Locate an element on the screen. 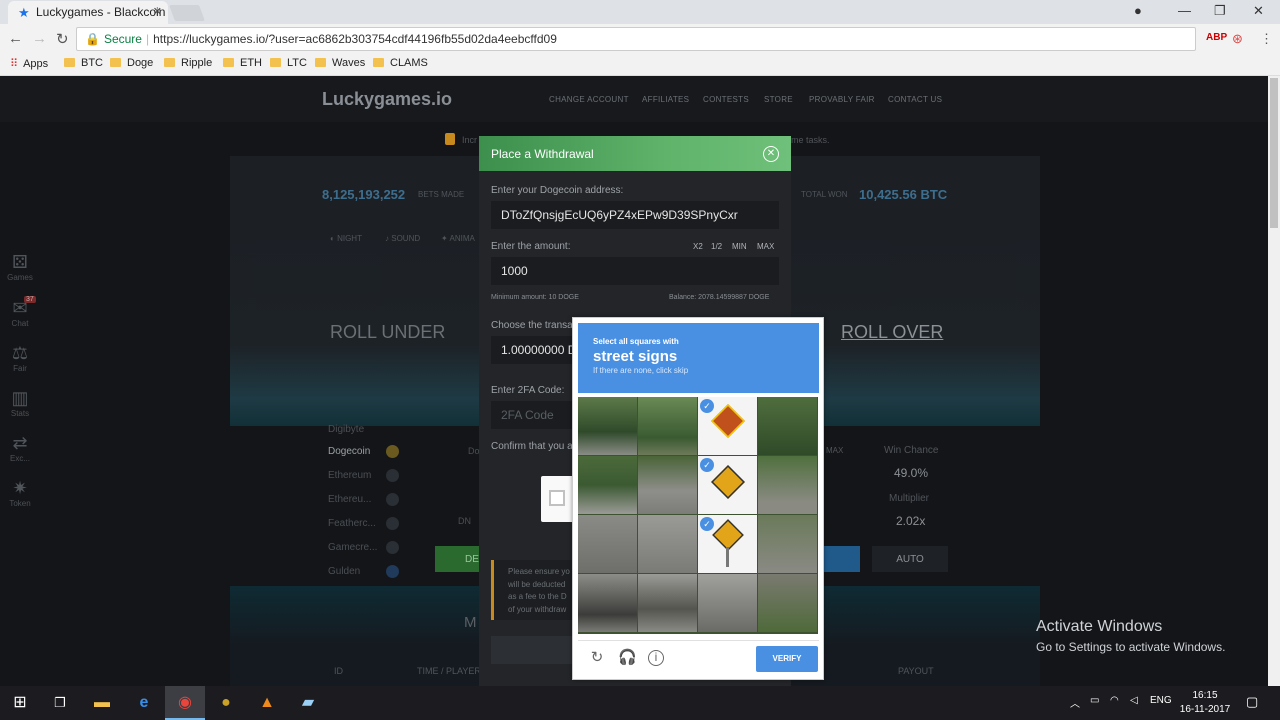 The height and width of the screenshot is (720, 1280). table-header-time-player: TIME / PLAYER is located at coordinates (449, 671).